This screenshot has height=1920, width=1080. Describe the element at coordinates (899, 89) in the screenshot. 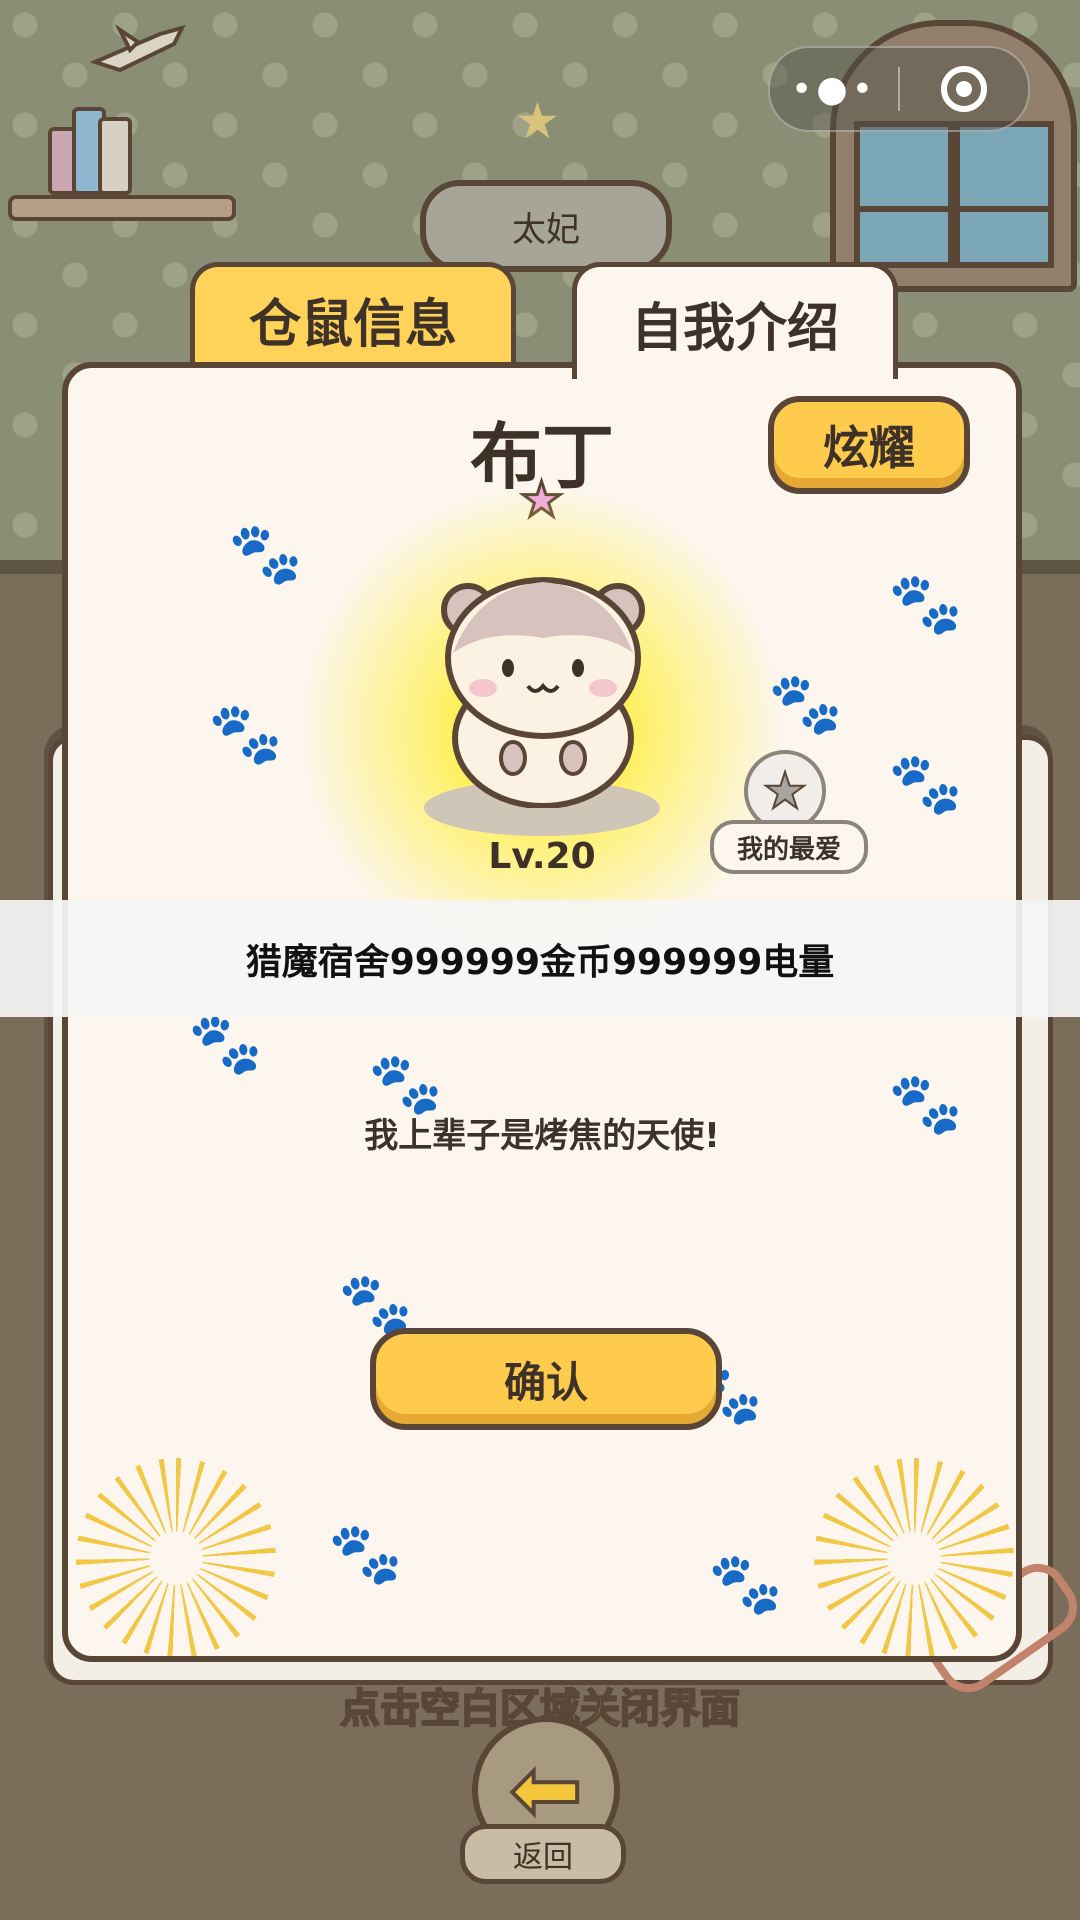

I see `miniprogram-capsule: •●•` at that location.